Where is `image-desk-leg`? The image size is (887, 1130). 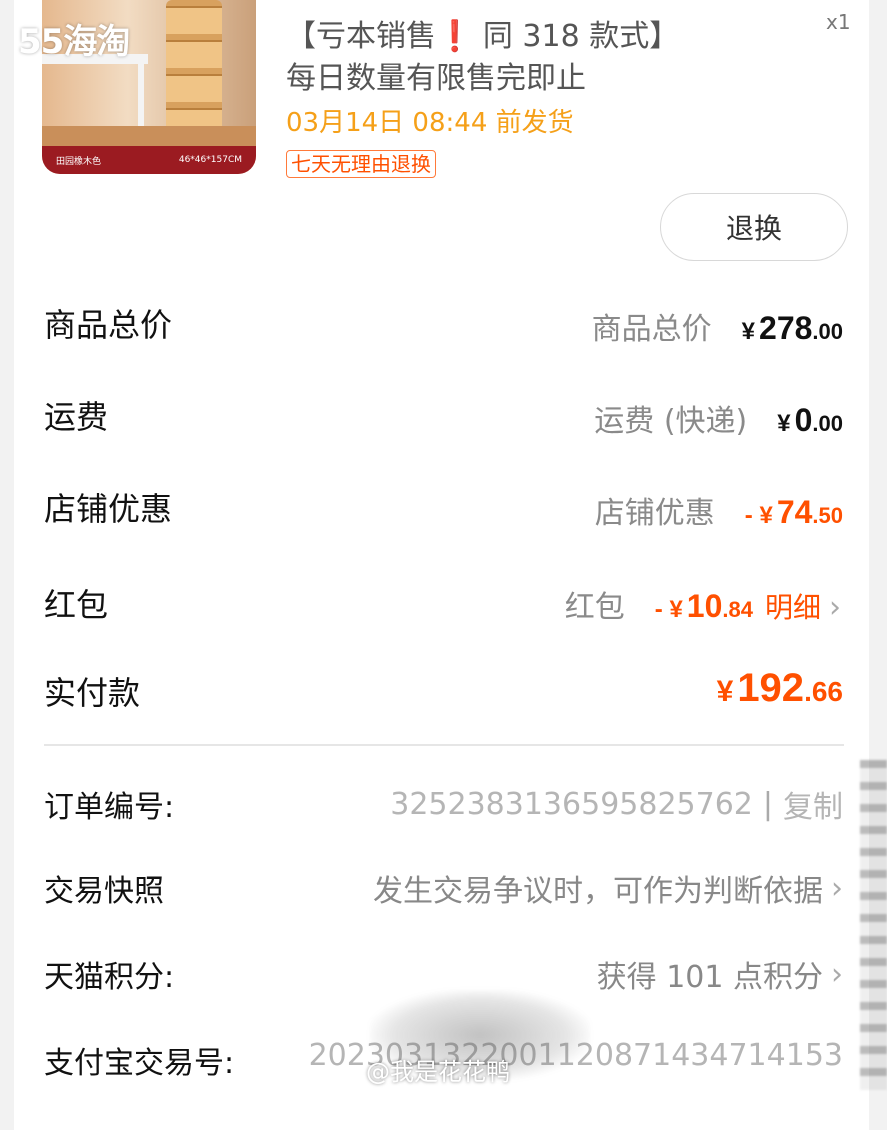 image-desk-leg is located at coordinates (141, 95).